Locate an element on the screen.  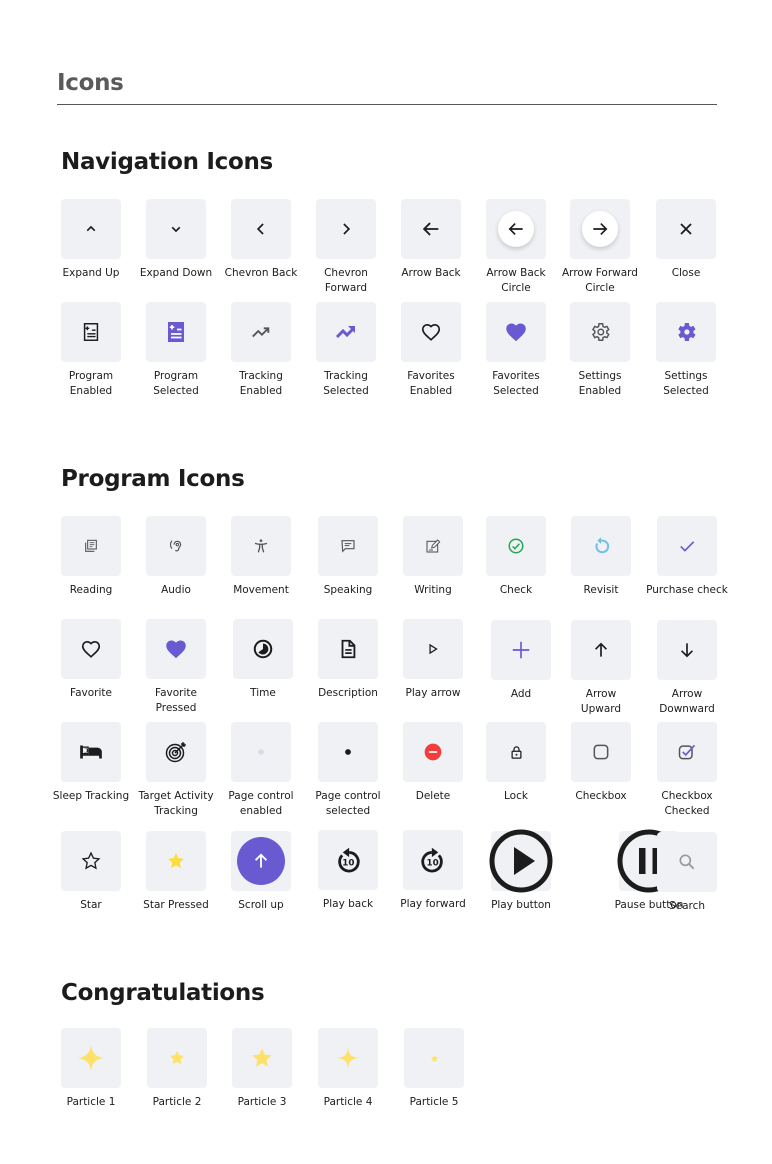
icon-card: Expand Up is located at coordinates (91, 240).